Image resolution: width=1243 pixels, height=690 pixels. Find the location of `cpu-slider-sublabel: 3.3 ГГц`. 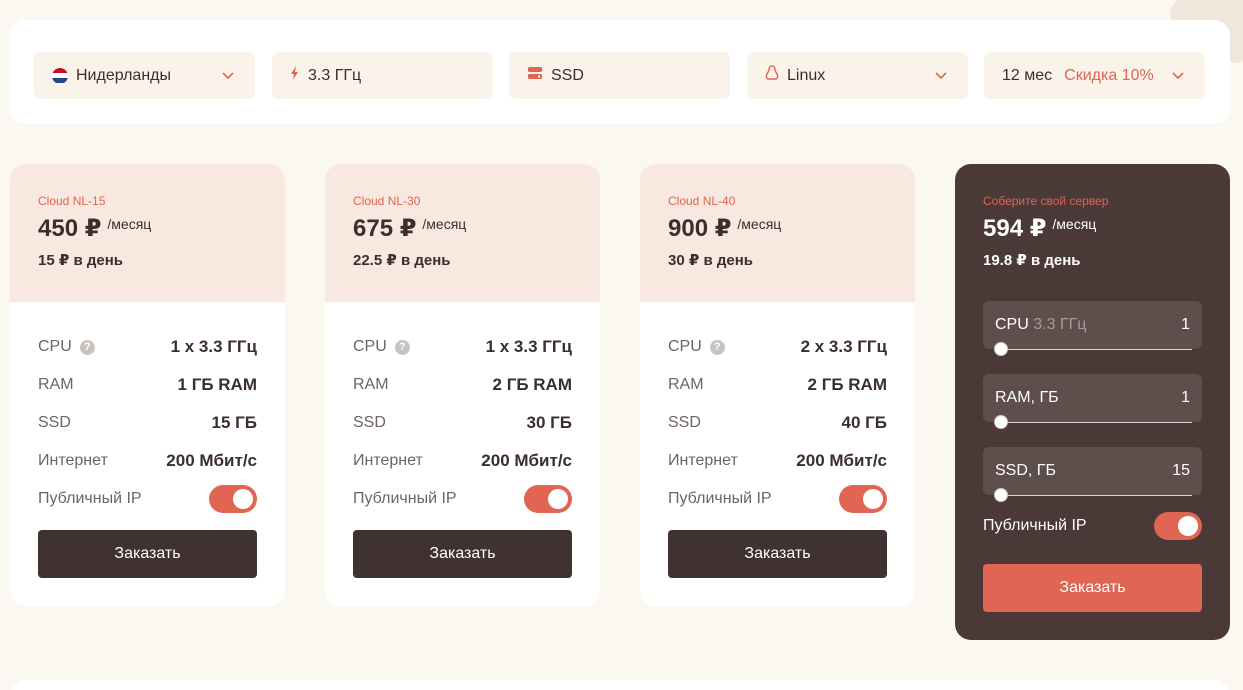

cpu-slider-sublabel: 3.3 ГГц is located at coordinates (1060, 324).